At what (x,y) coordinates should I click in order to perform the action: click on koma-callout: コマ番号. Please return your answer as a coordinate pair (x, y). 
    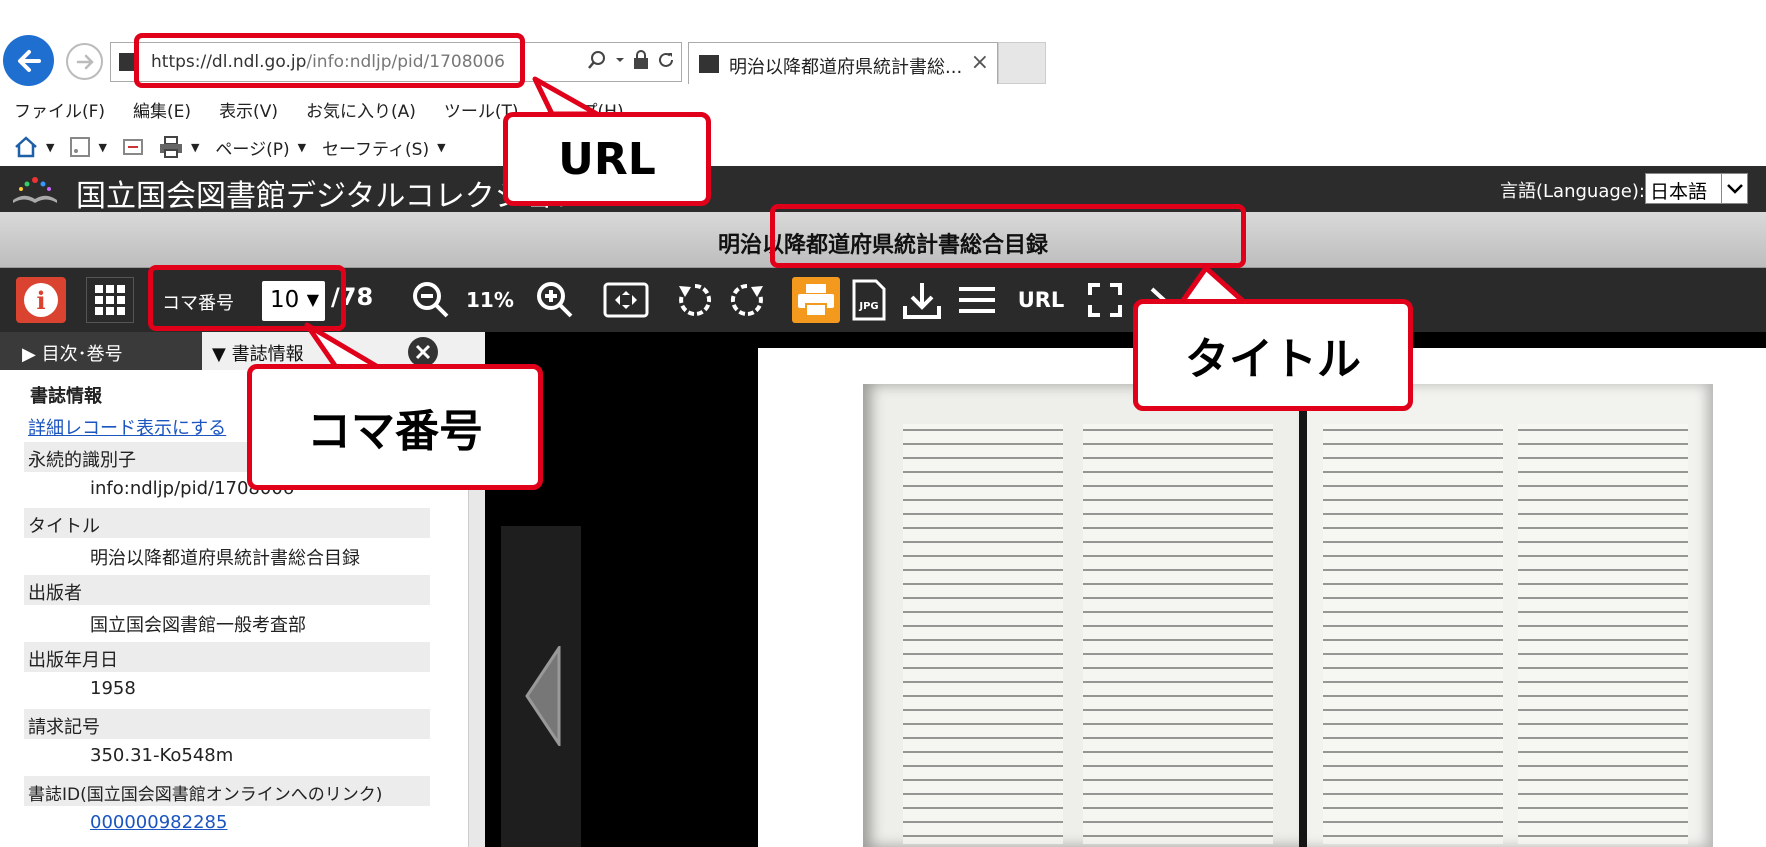
    Looking at the image, I should click on (395, 427).